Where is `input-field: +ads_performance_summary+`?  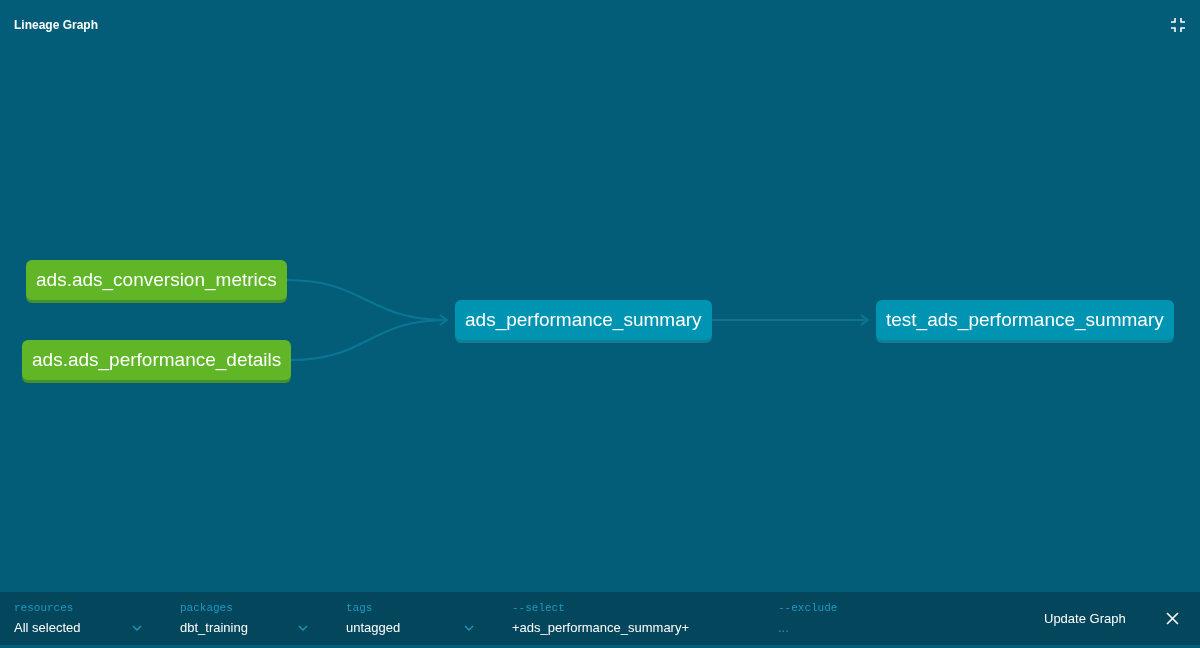
input-field: +ads_performance_summary+ is located at coordinates (627, 627).